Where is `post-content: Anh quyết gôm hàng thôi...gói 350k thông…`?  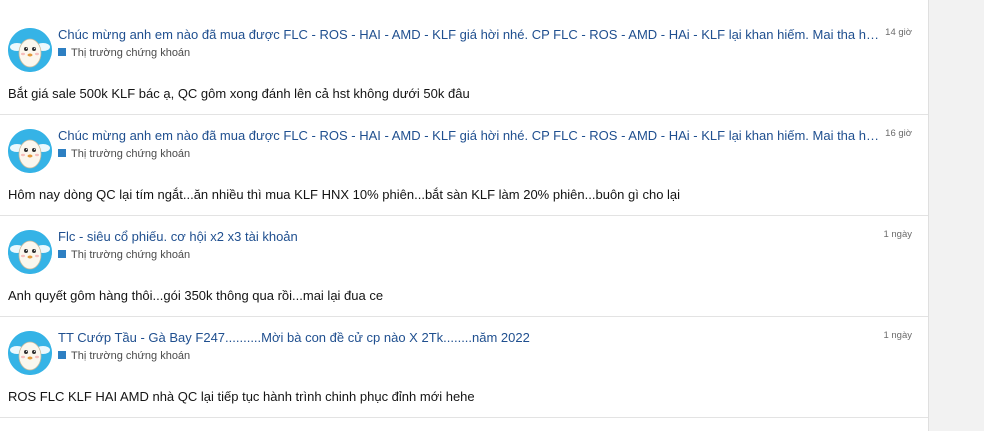
post-content: Anh quyết gôm hàng thôi...gói 350k thông… is located at coordinates (196, 295).